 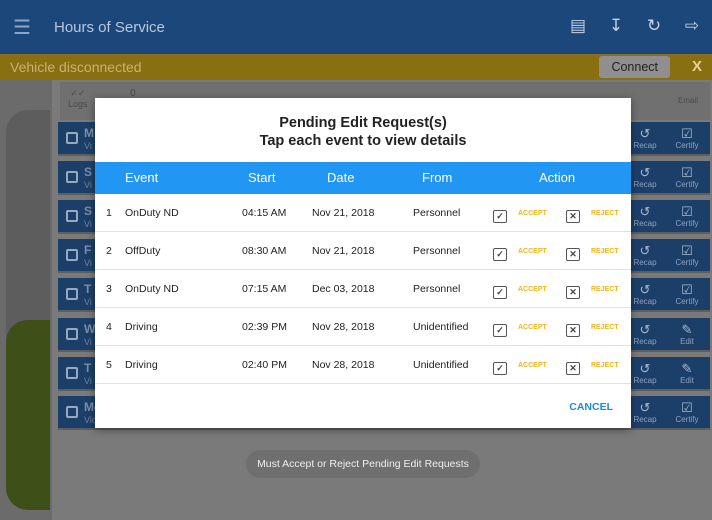 What do you see at coordinates (687, 329) in the screenshot?
I see `edit-icon: ✎` at bounding box center [687, 329].